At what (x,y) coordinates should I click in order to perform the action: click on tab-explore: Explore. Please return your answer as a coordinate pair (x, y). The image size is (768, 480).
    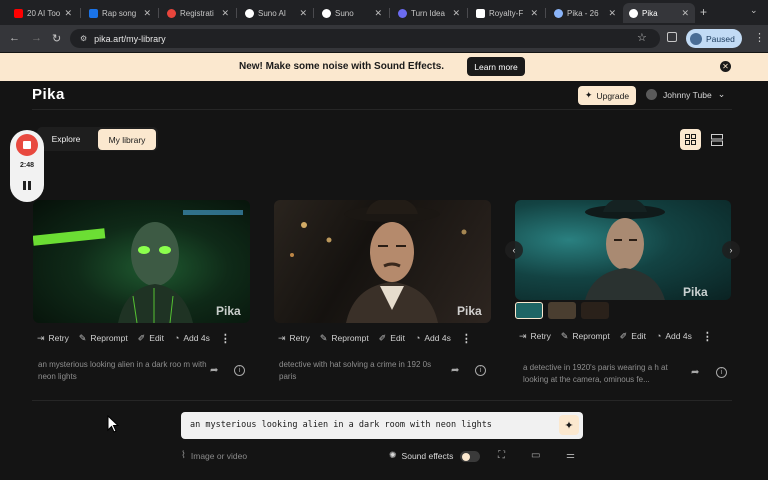
    Looking at the image, I should click on (66, 139).